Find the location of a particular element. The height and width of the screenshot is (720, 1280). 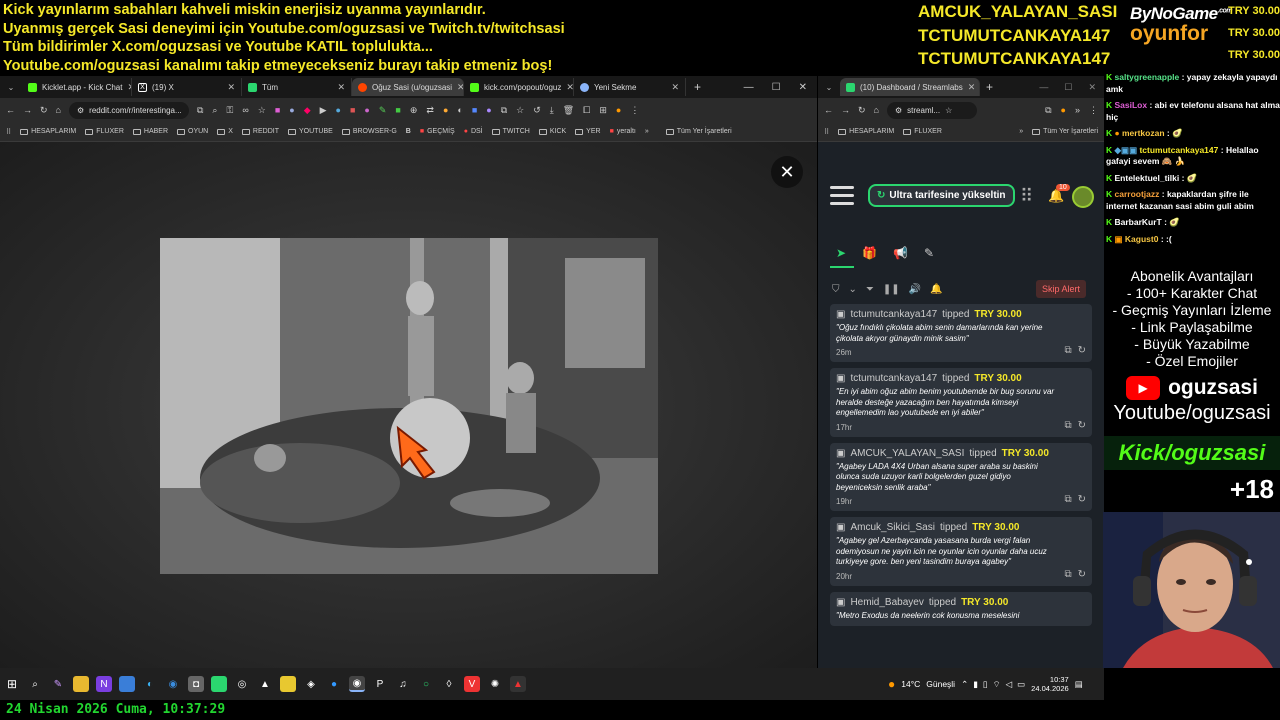

replay-icon: ↻ is located at coordinates (1082, 499).